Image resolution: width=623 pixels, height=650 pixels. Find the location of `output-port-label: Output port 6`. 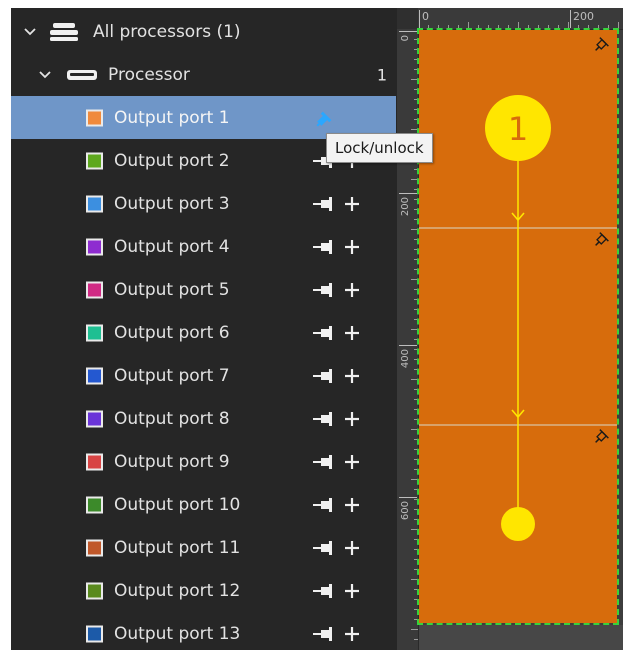

output-port-label: Output port 6 is located at coordinates (172, 332).